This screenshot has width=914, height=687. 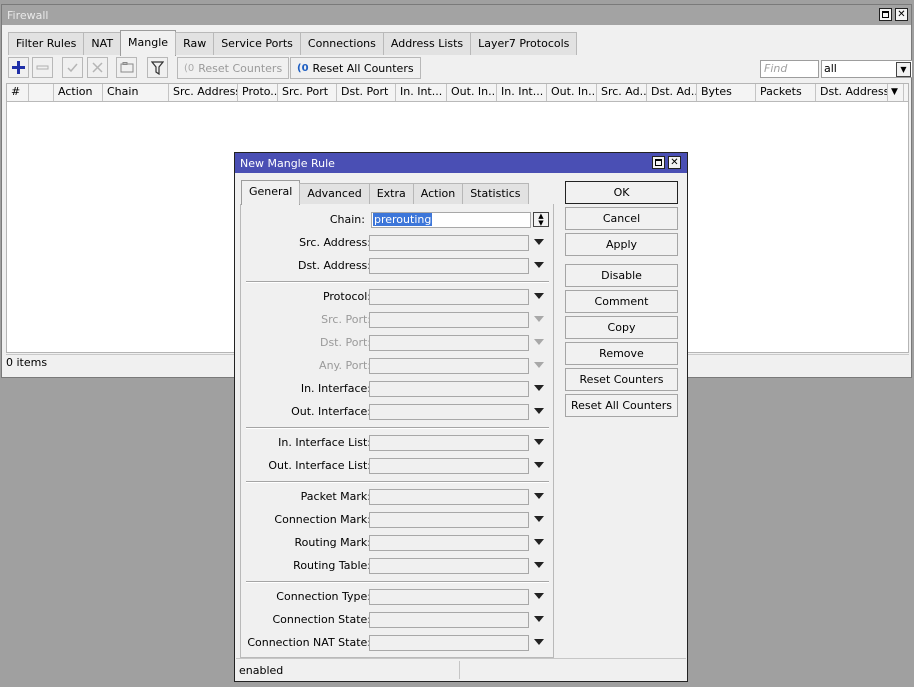 What do you see at coordinates (541, 219) in the screenshot?
I see `chevron-down-icon: ▲ ▼` at bounding box center [541, 219].